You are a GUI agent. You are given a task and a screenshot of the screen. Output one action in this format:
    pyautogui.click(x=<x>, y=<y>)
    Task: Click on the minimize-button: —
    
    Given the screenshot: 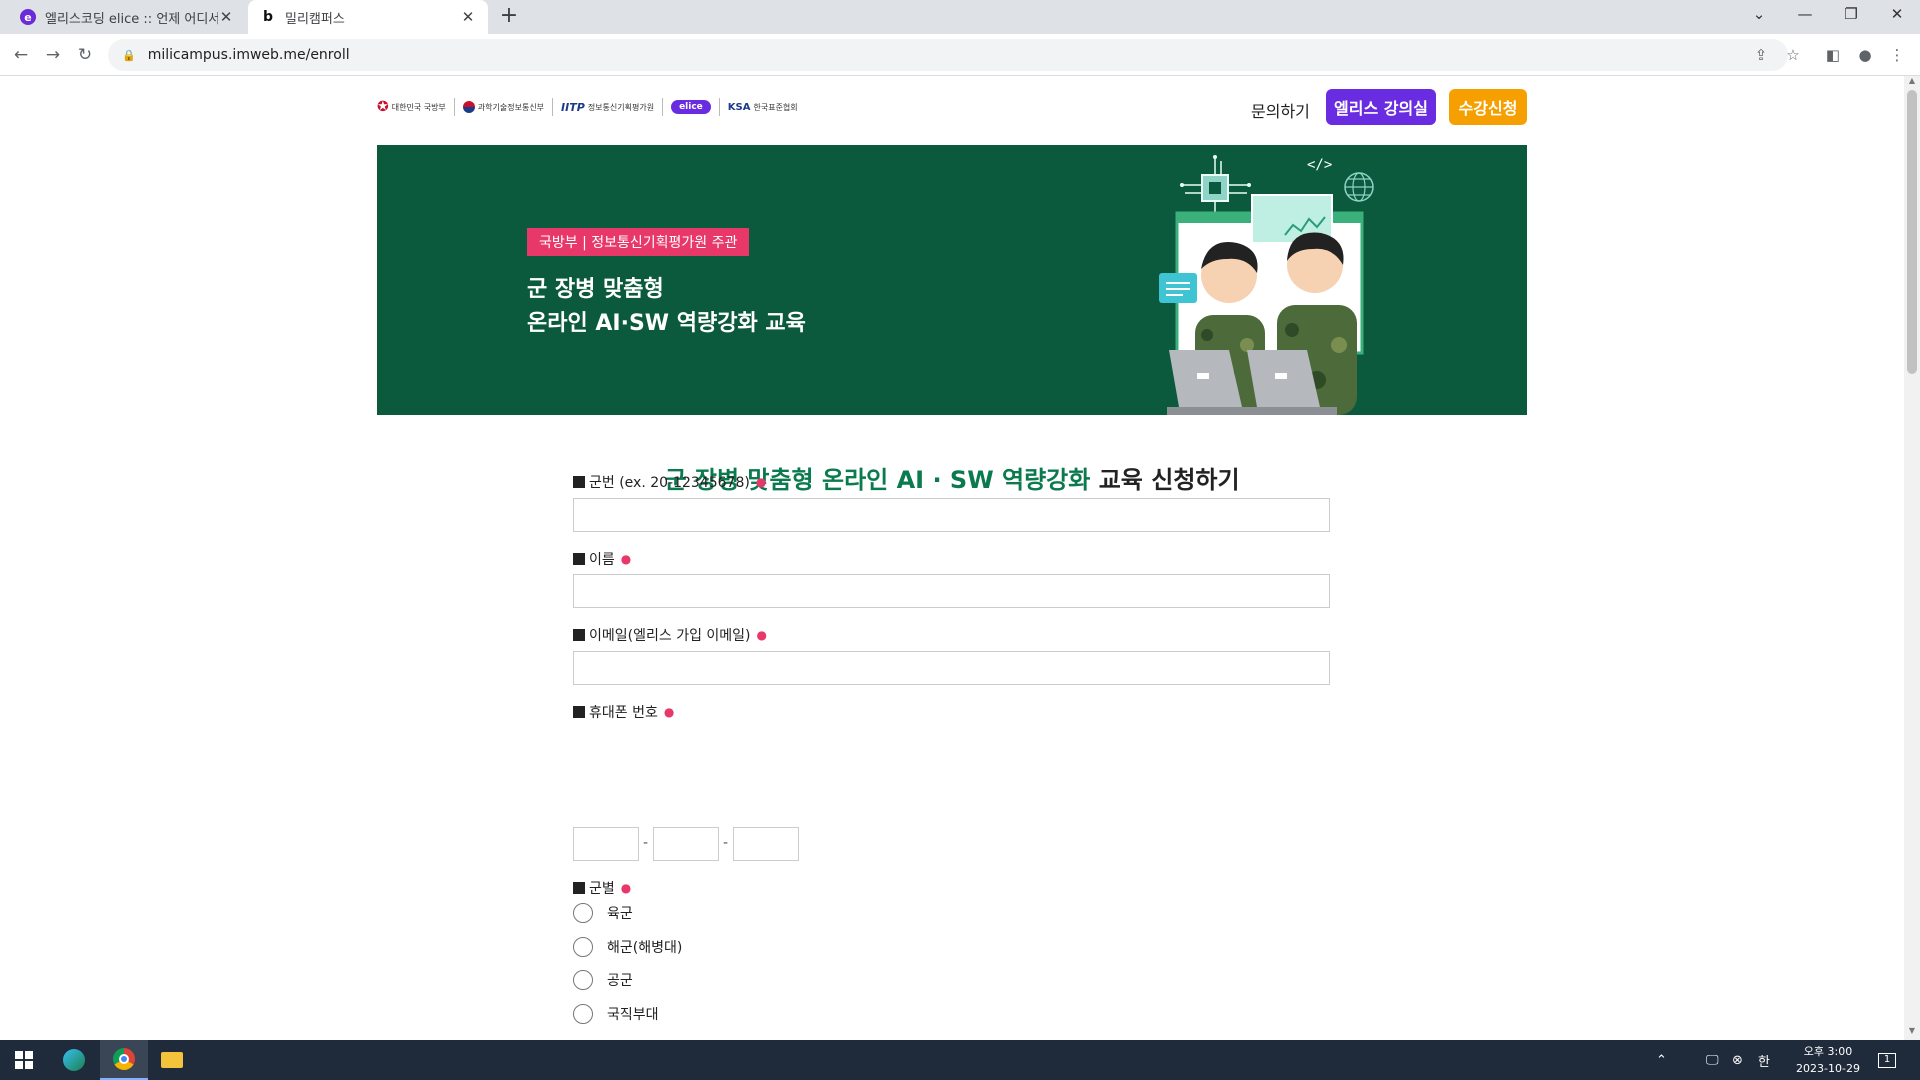 What is the action you would take?
    pyautogui.click(x=1805, y=15)
    